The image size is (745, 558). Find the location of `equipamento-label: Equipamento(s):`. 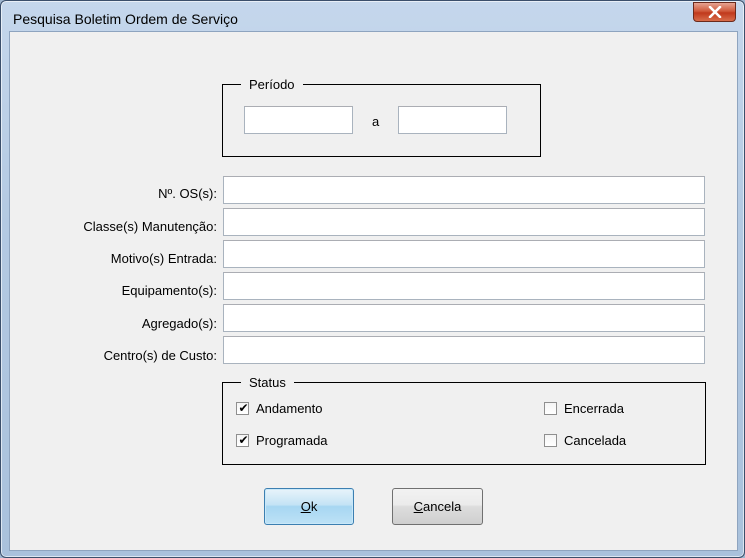

equipamento-label: Equipamento(s): is located at coordinates (169, 290).